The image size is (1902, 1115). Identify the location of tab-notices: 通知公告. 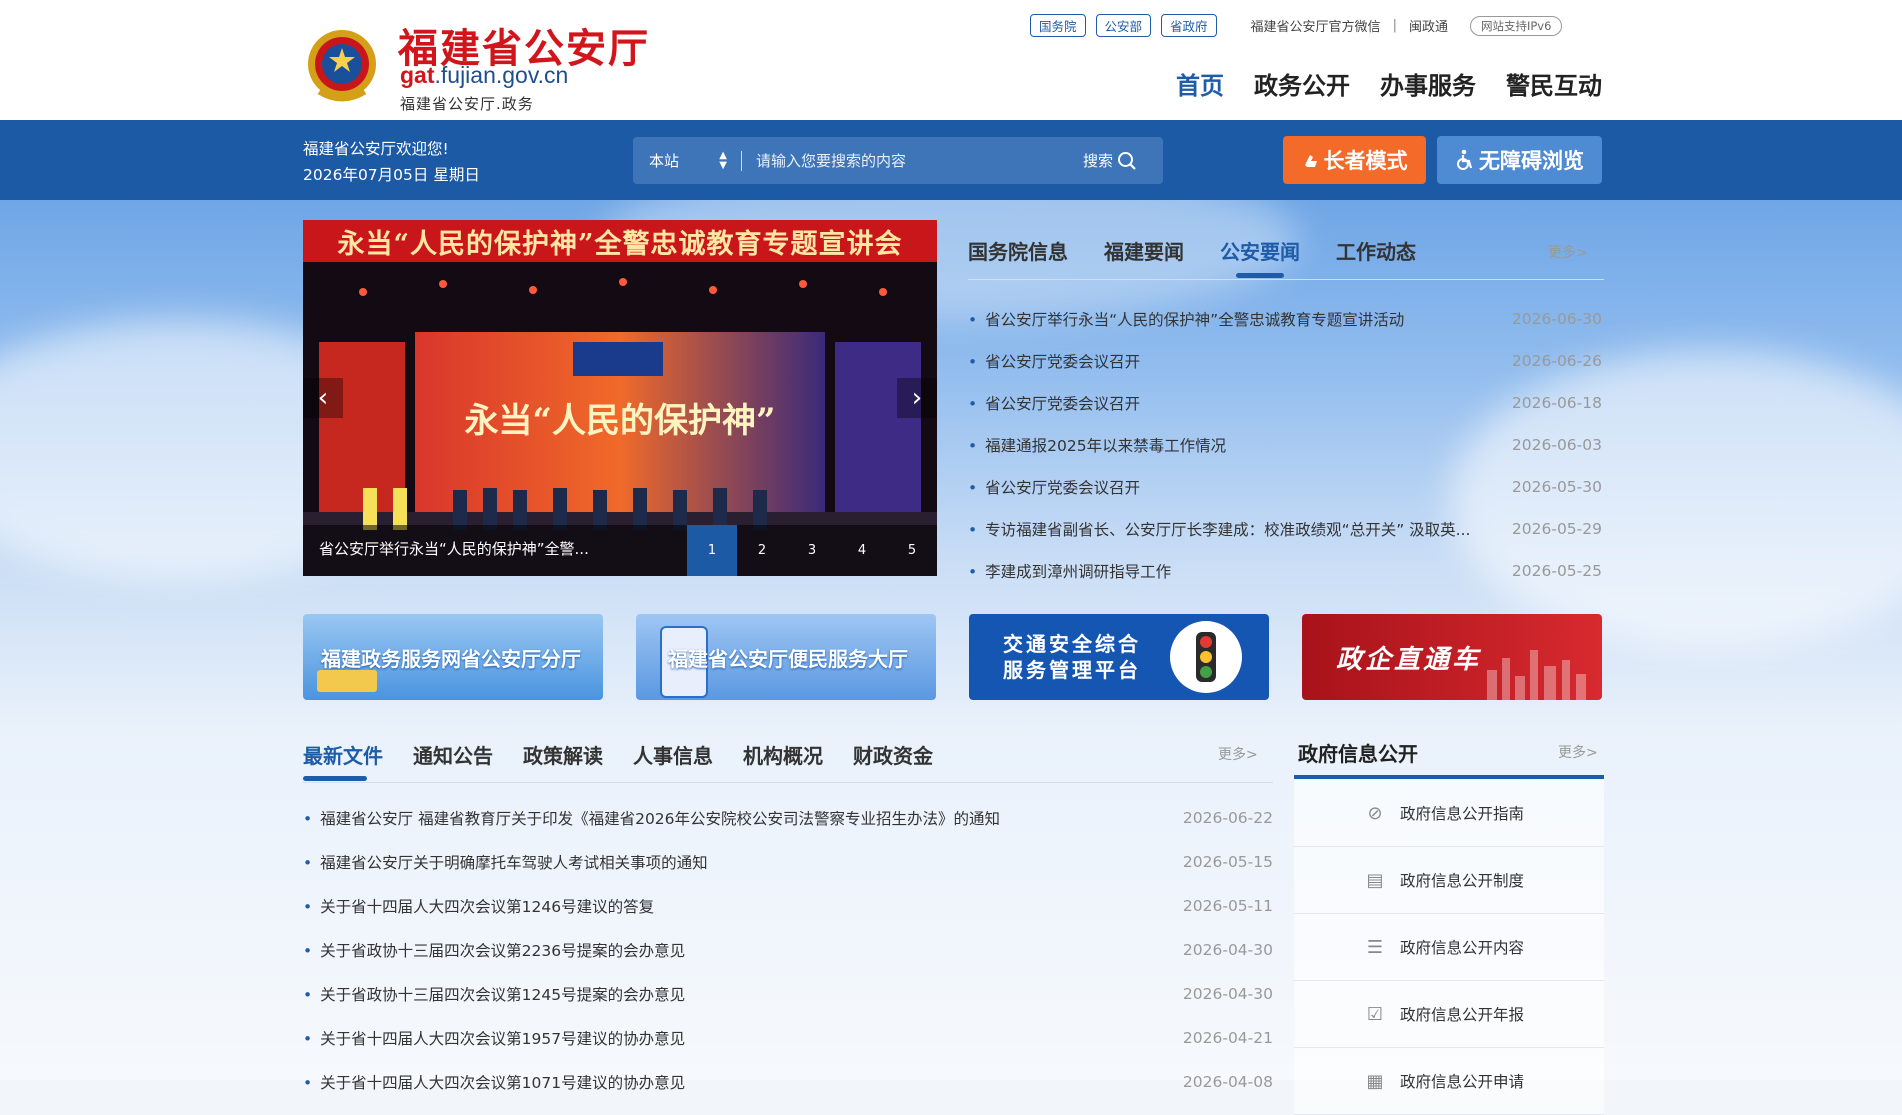
(453, 754).